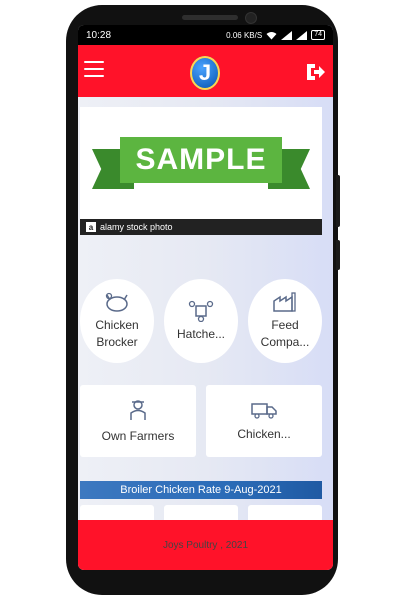  What do you see at coordinates (201, 490) in the screenshot?
I see `broiler-rate-title: Broiler Chicken Rate 9-Aug-2021` at bounding box center [201, 490].